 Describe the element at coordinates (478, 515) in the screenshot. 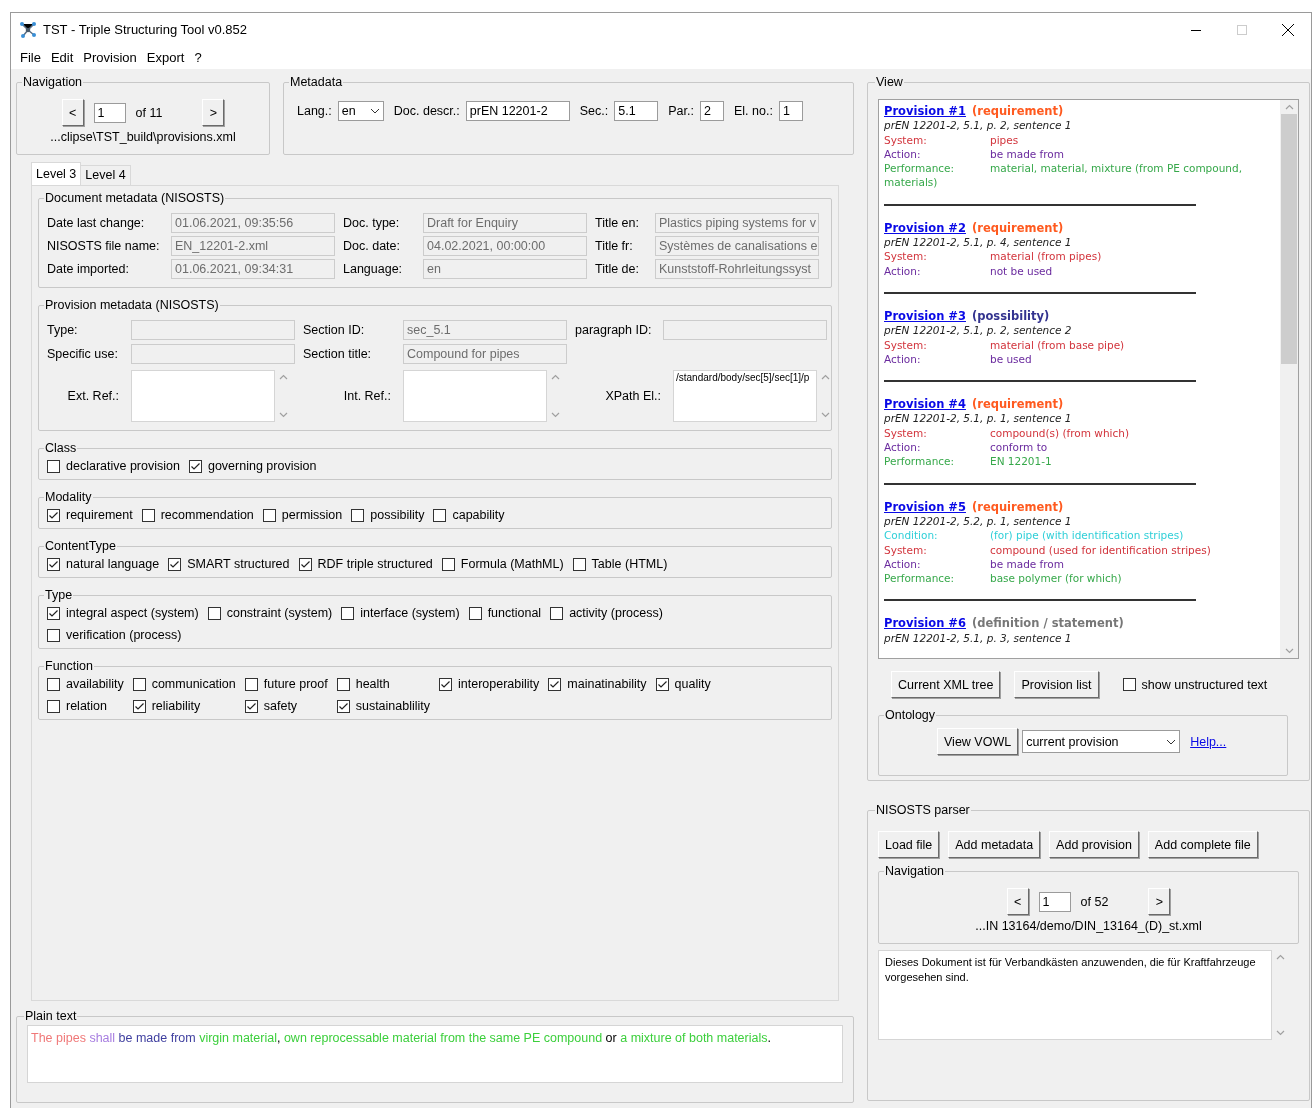

I see `checkbox-label: capability` at that location.